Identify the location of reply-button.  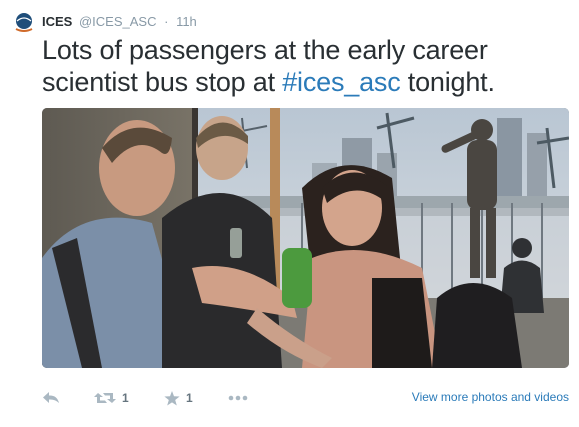
(51, 398).